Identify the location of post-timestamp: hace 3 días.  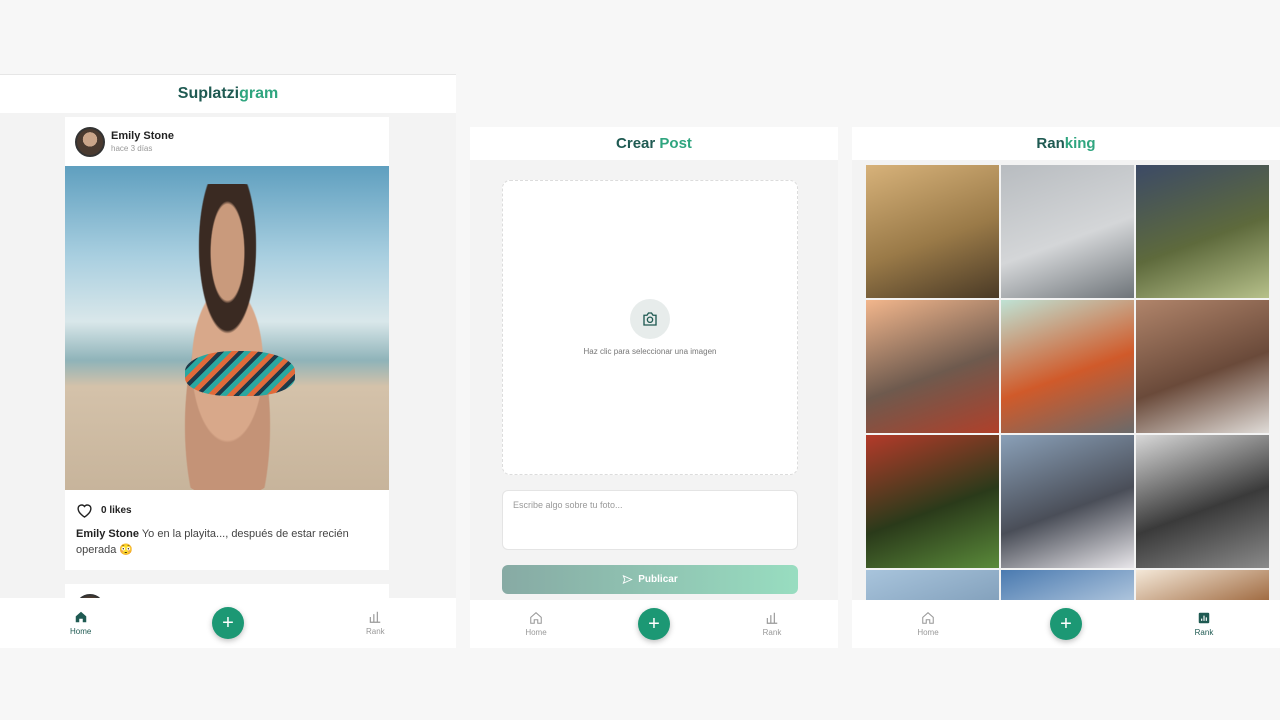
(132, 148).